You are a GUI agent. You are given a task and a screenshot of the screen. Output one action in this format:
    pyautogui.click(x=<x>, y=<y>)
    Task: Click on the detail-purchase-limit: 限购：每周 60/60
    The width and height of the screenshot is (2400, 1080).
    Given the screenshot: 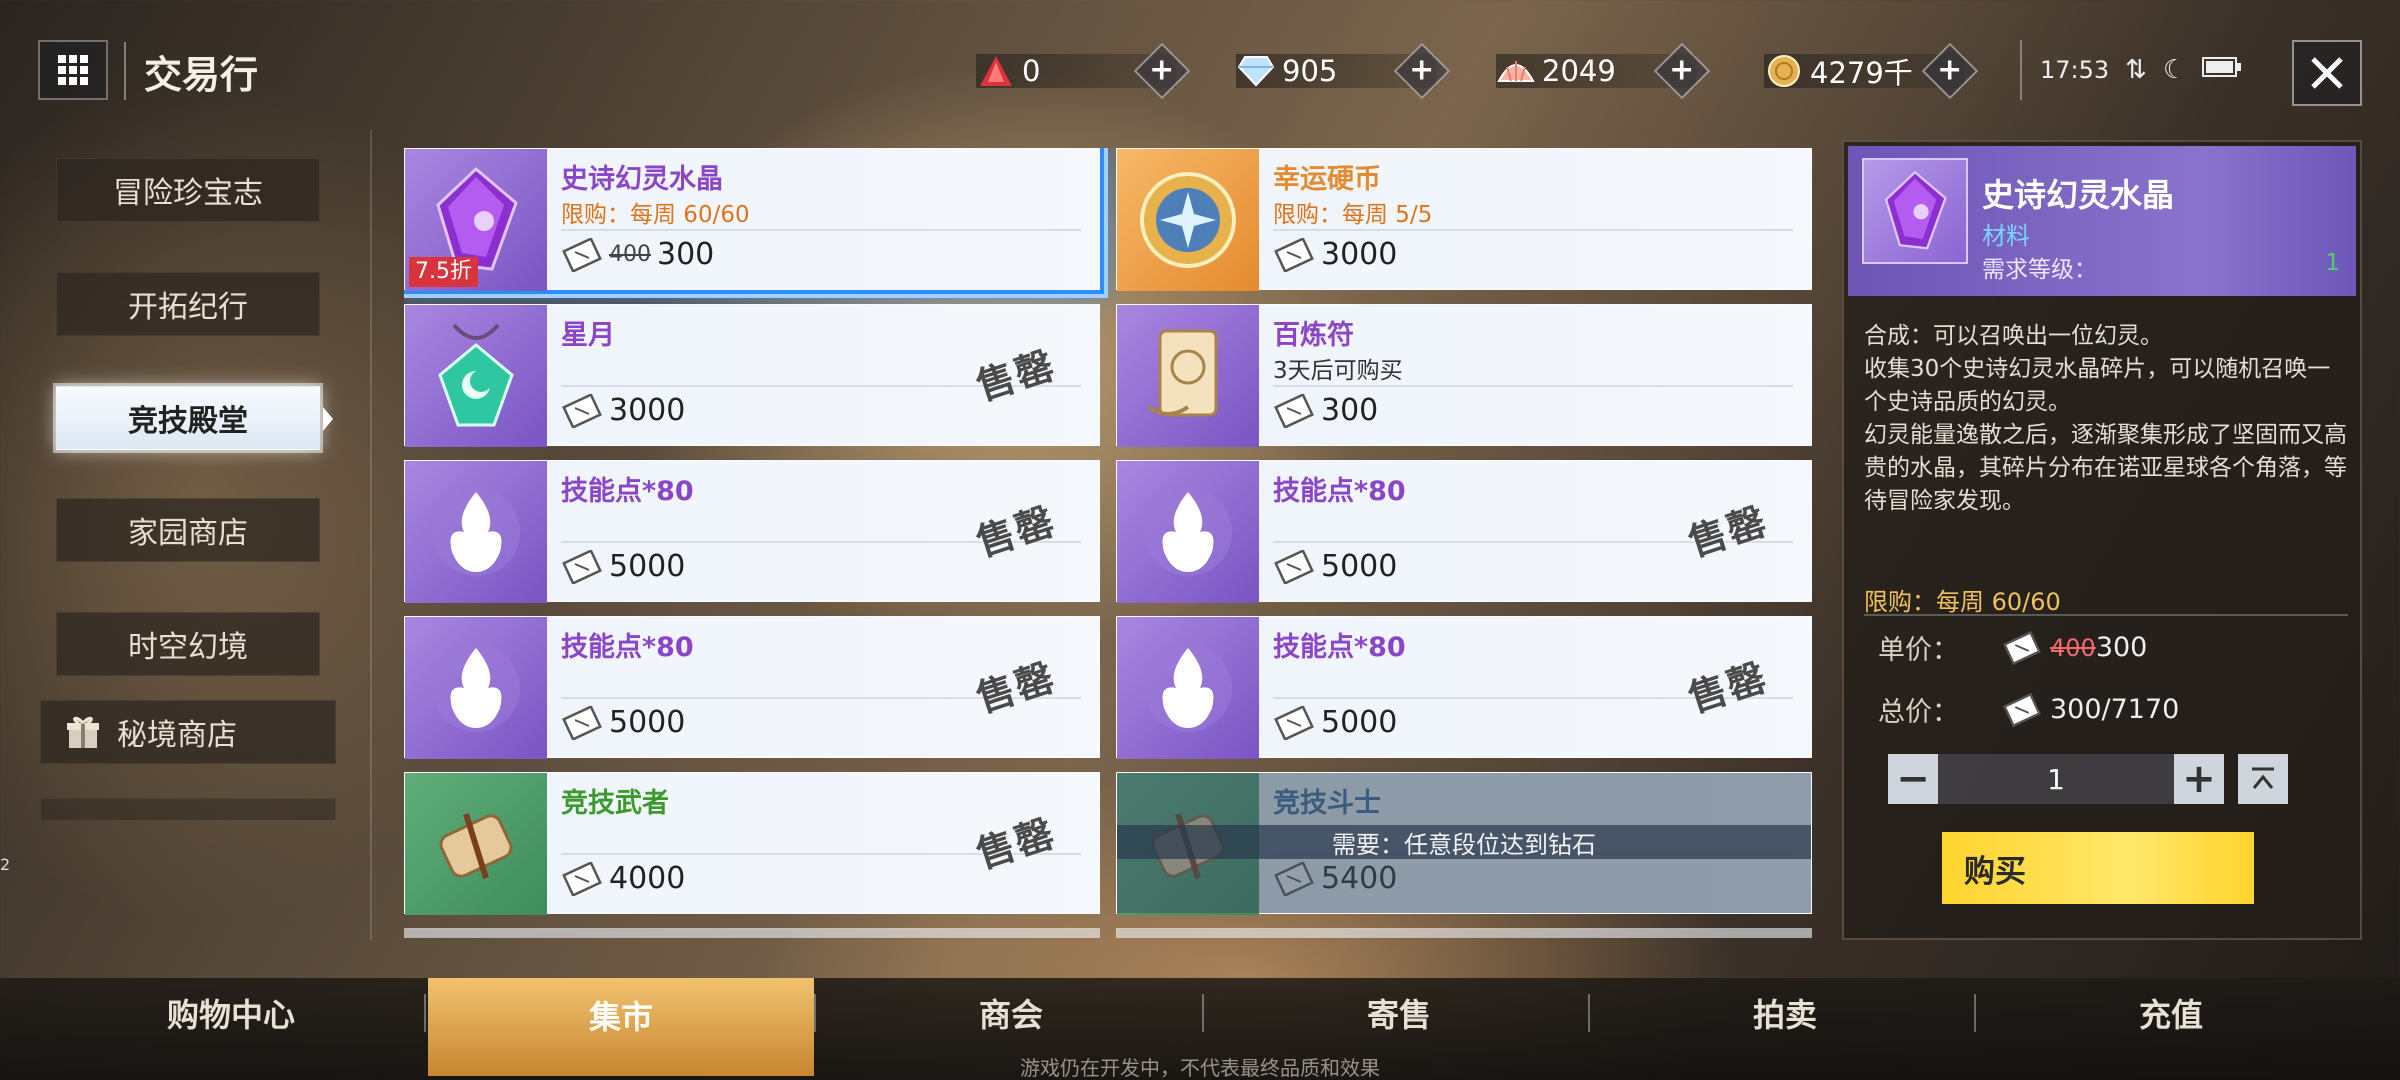 What is the action you would take?
    pyautogui.click(x=1962, y=602)
    